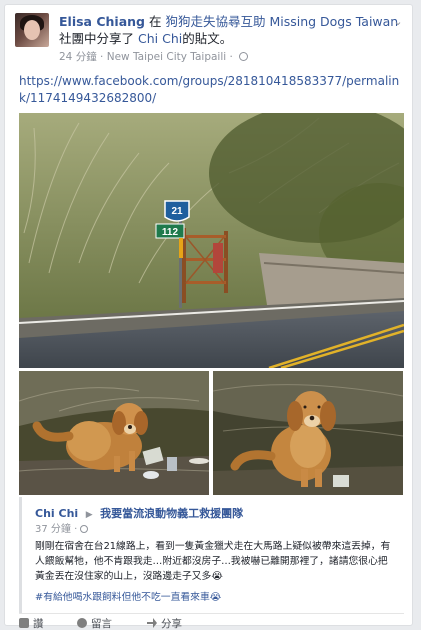 This screenshot has height=630, width=421. What do you see at coordinates (170, 232) in the screenshot?
I see `road-sign-bottom: 112` at bounding box center [170, 232].